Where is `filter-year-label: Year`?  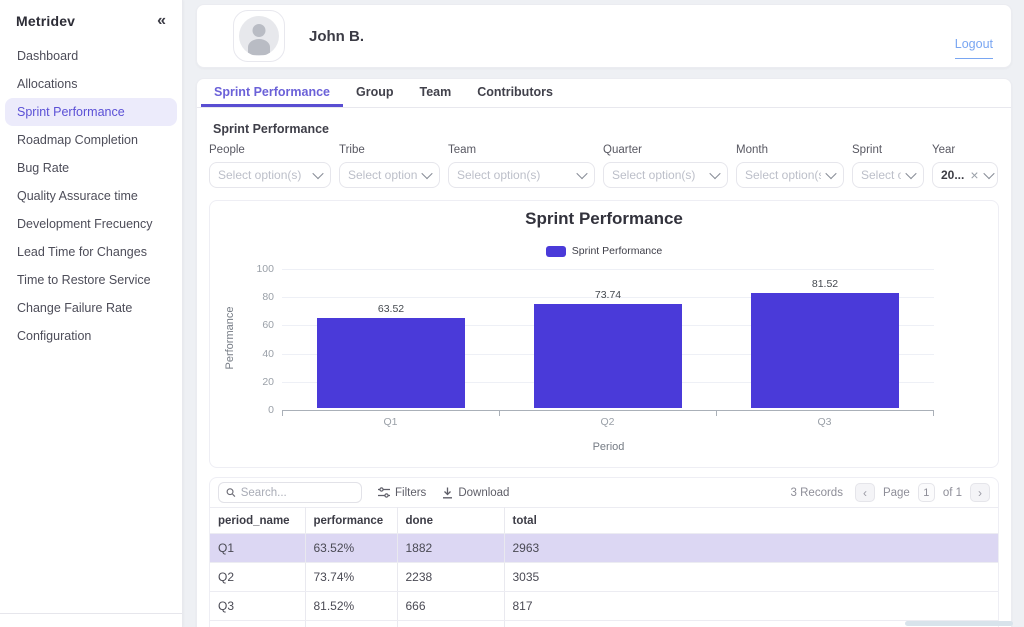
filter-year-label: Year is located at coordinates (944, 150).